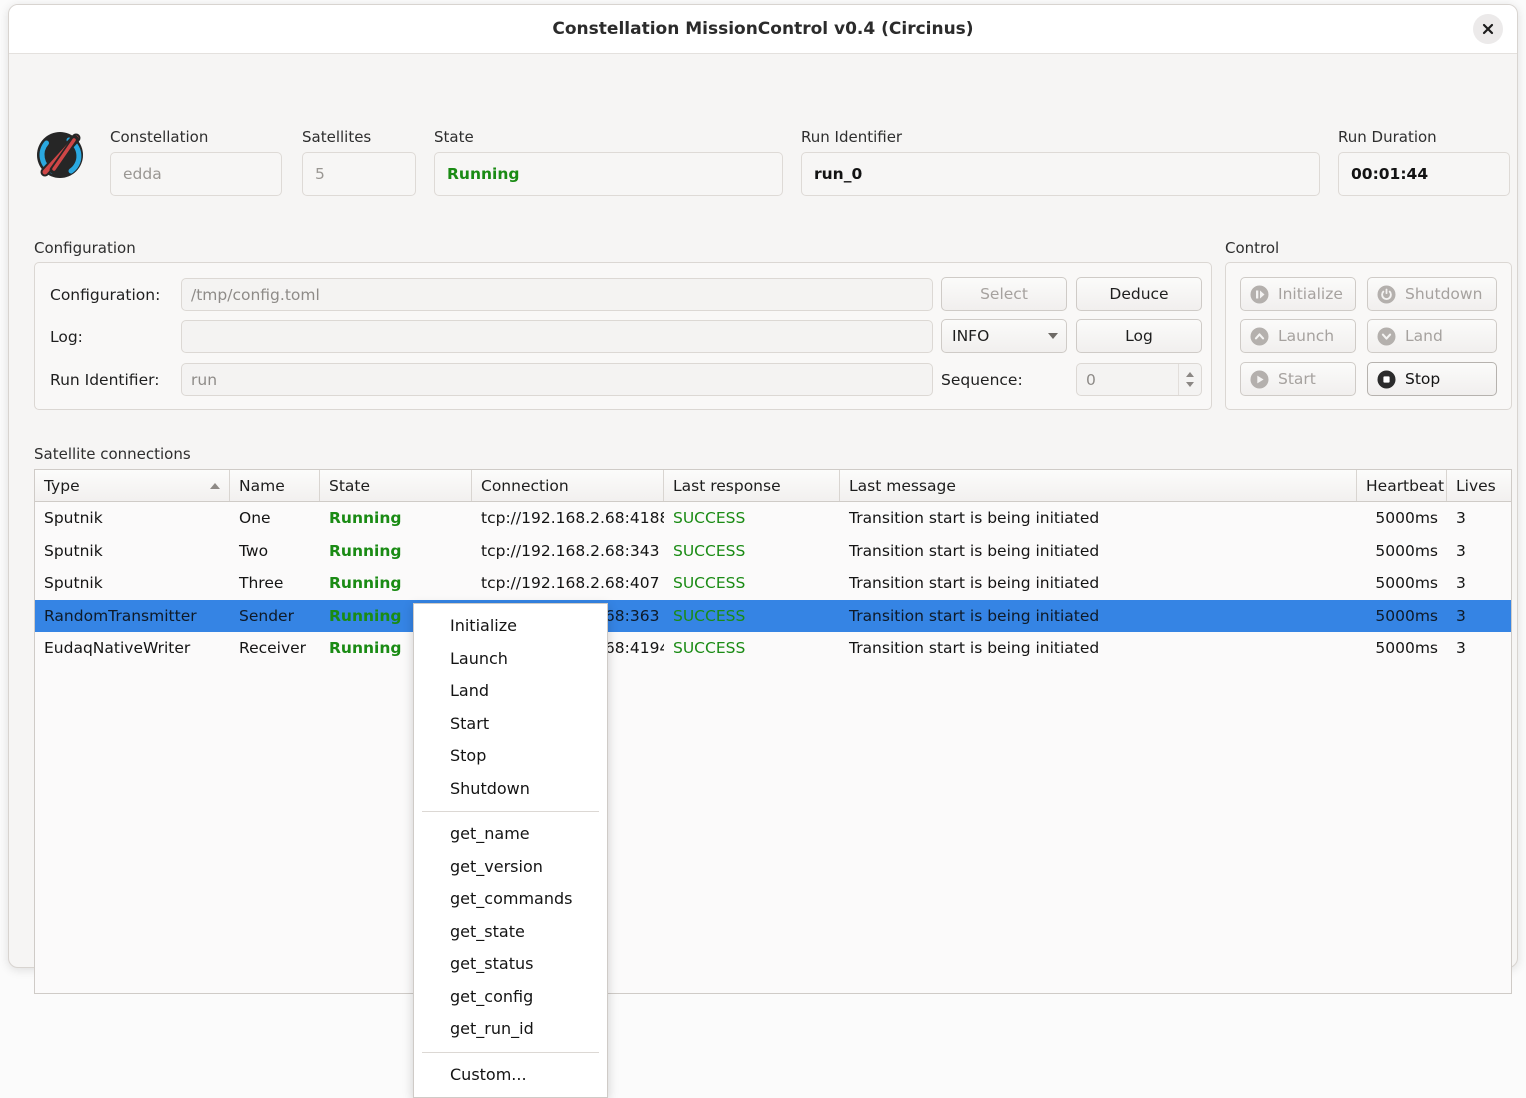 The height and width of the screenshot is (1098, 1526). Describe the element at coordinates (1252, 248) in the screenshot. I see `control-group-title: Control` at that location.